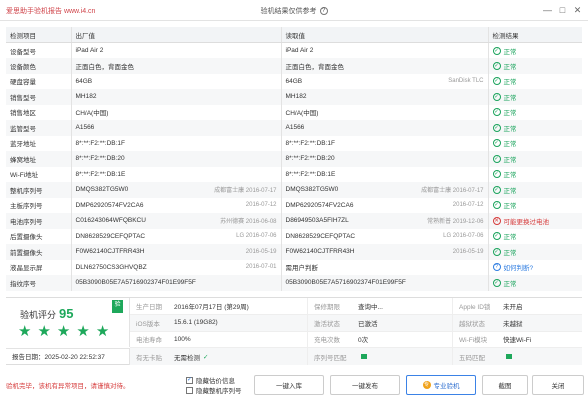 This screenshot has width=588, height=400. I want to click on item-name: 后置摄像头, so click(26, 238).